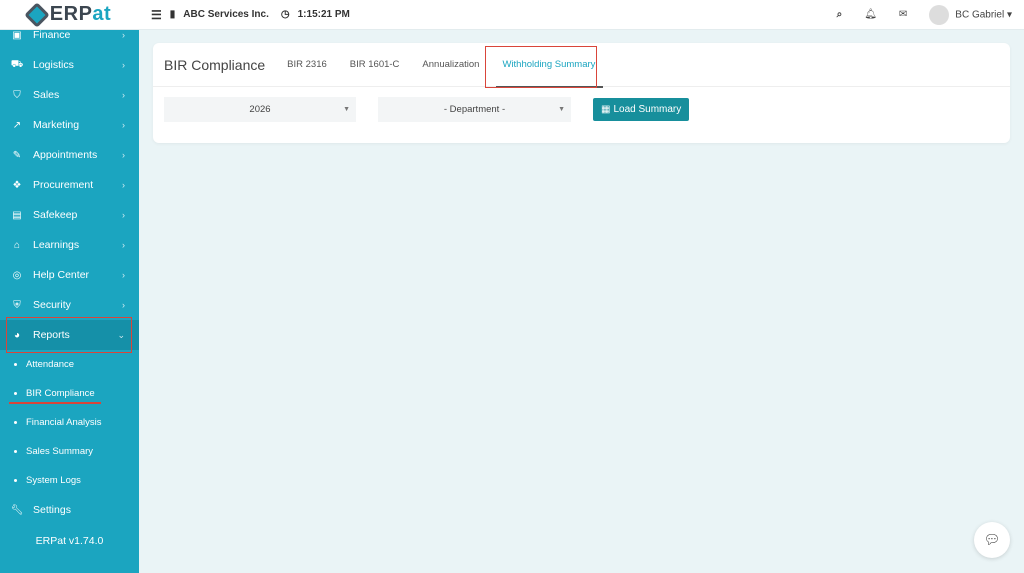 The width and height of the screenshot is (1024, 573). Describe the element at coordinates (285, 14) in the screenshot. I see `clock-icon: ◷` at that location.